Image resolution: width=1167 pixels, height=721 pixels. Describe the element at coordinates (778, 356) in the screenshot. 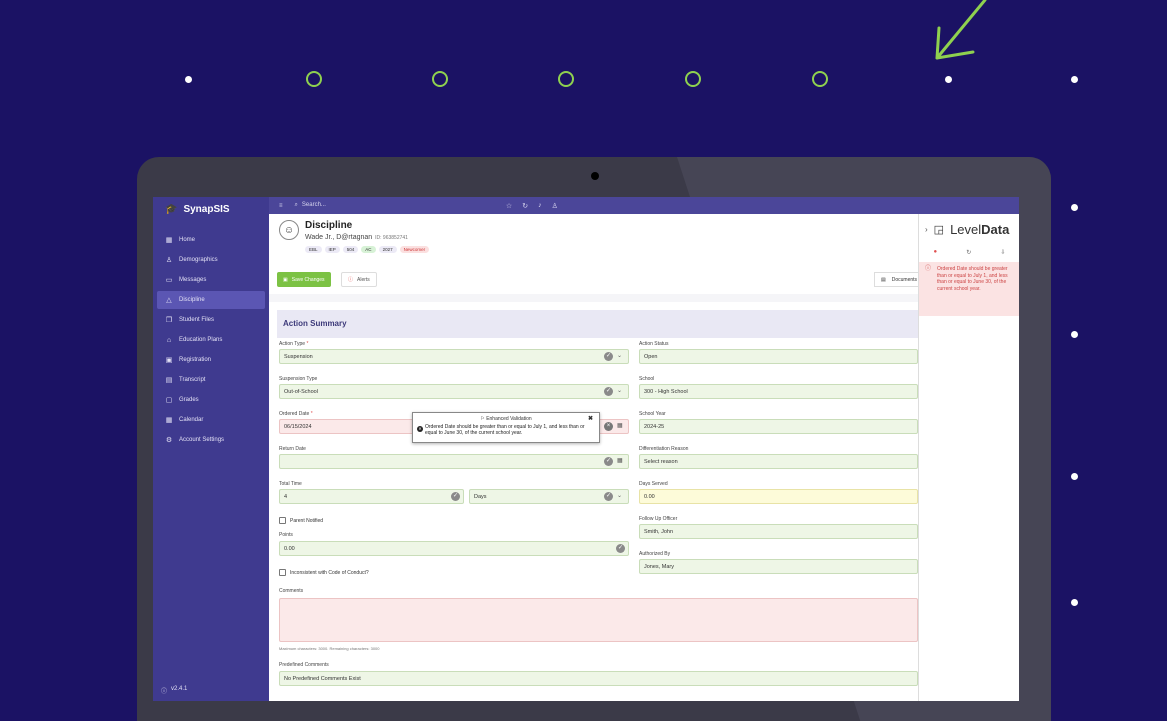

I see `action-status-select: Open` at that location.